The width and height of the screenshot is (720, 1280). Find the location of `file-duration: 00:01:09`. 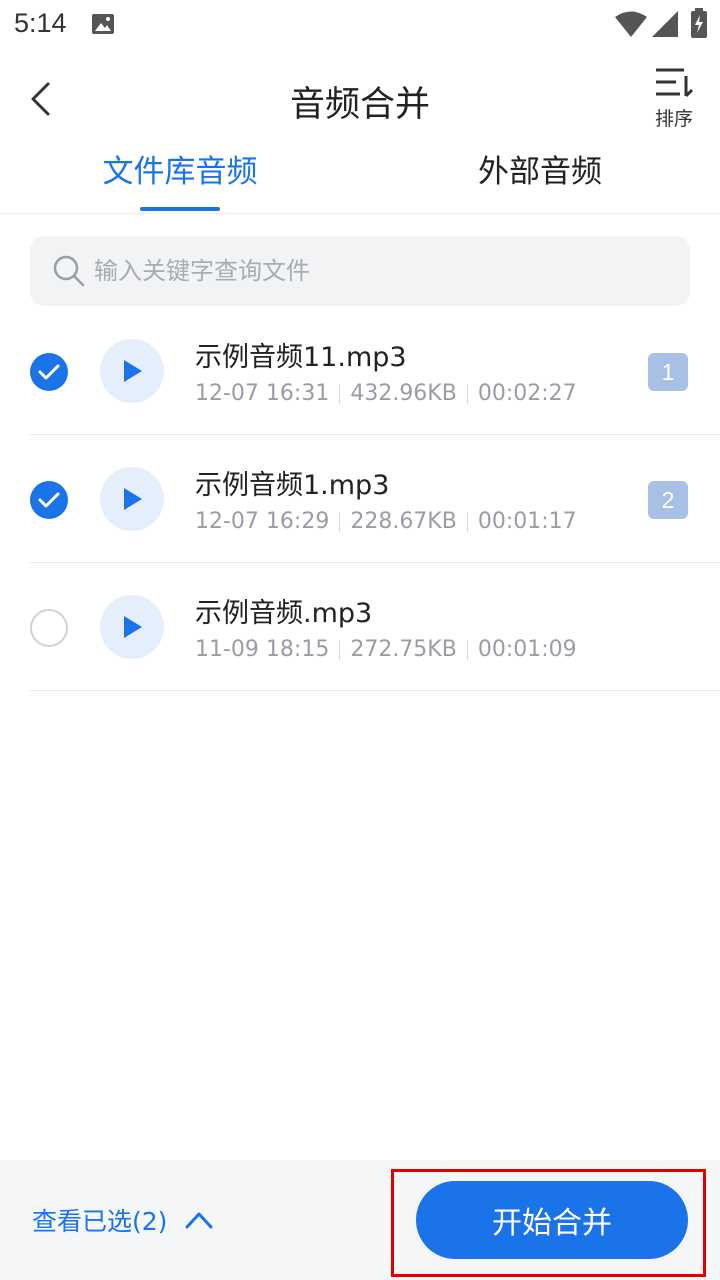

file-duration: 00:01:09 is located at coordinates (527, 649).